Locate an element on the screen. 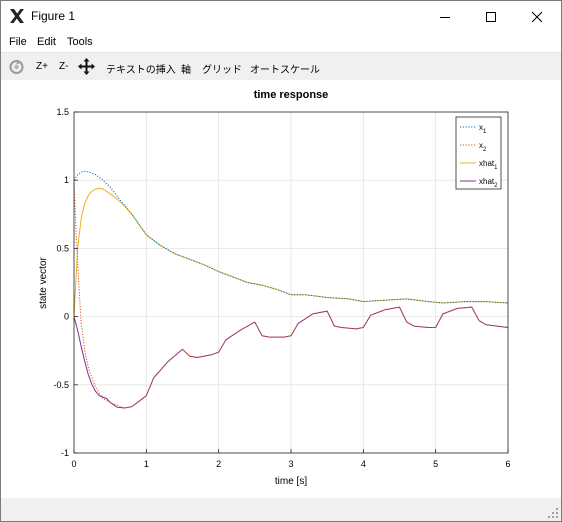  rotate-icon is located at coordinates (16, 66).